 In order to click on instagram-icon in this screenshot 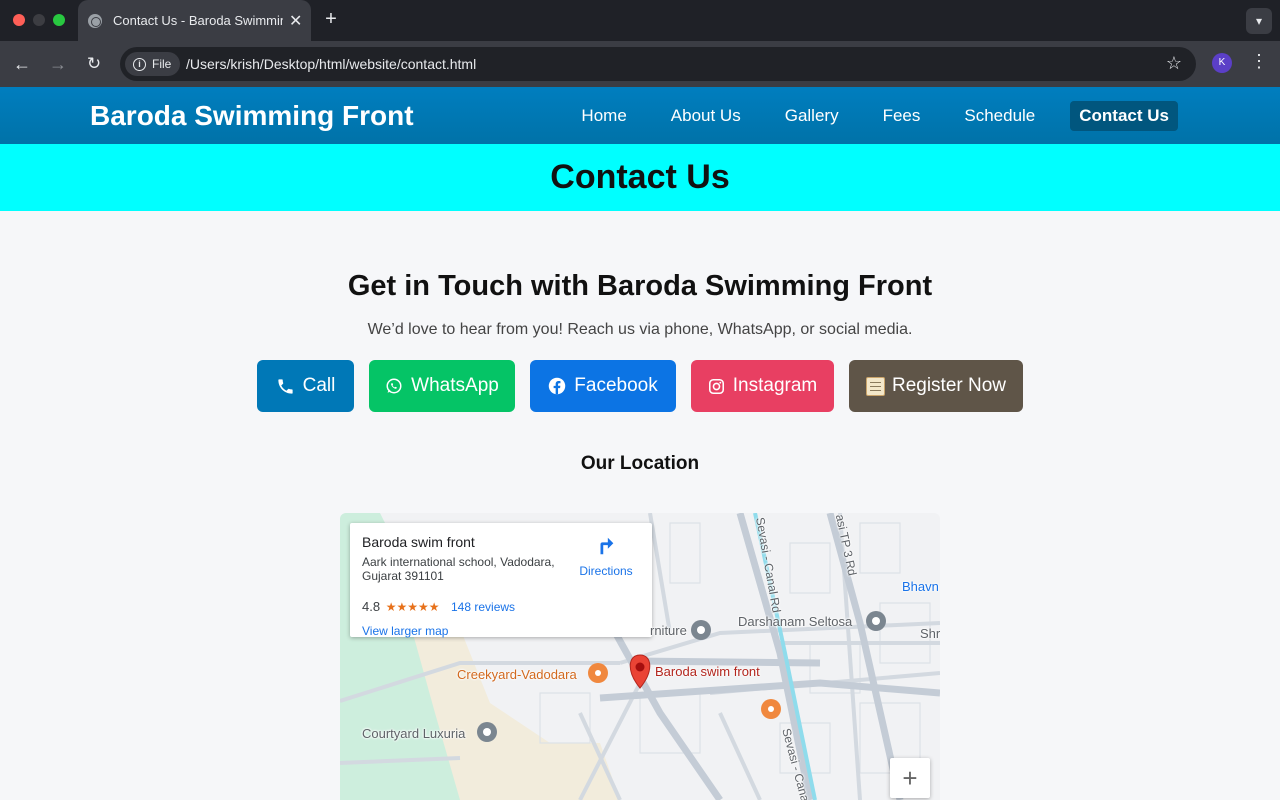, I will do `click(716, 386)`.